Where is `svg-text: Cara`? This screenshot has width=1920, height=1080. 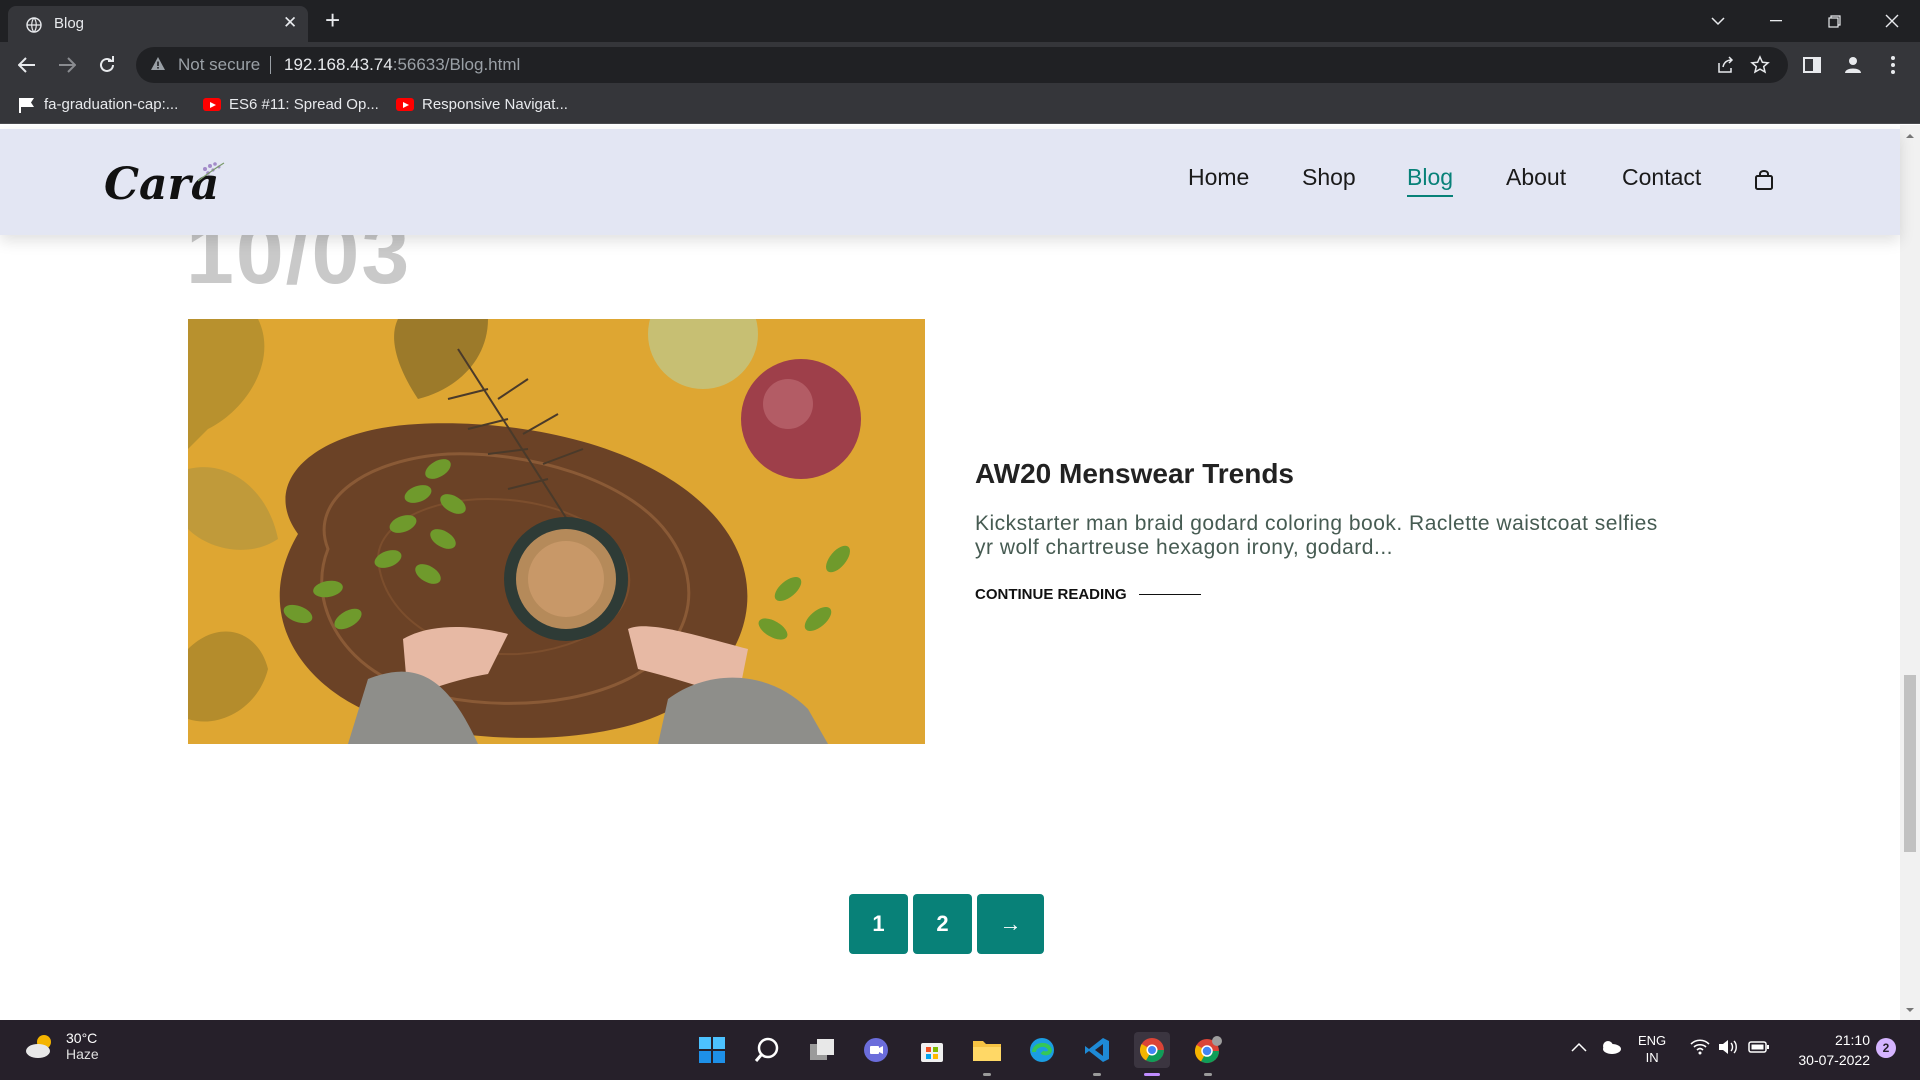 svg-text: Cara is located at coordinates (161, 184).